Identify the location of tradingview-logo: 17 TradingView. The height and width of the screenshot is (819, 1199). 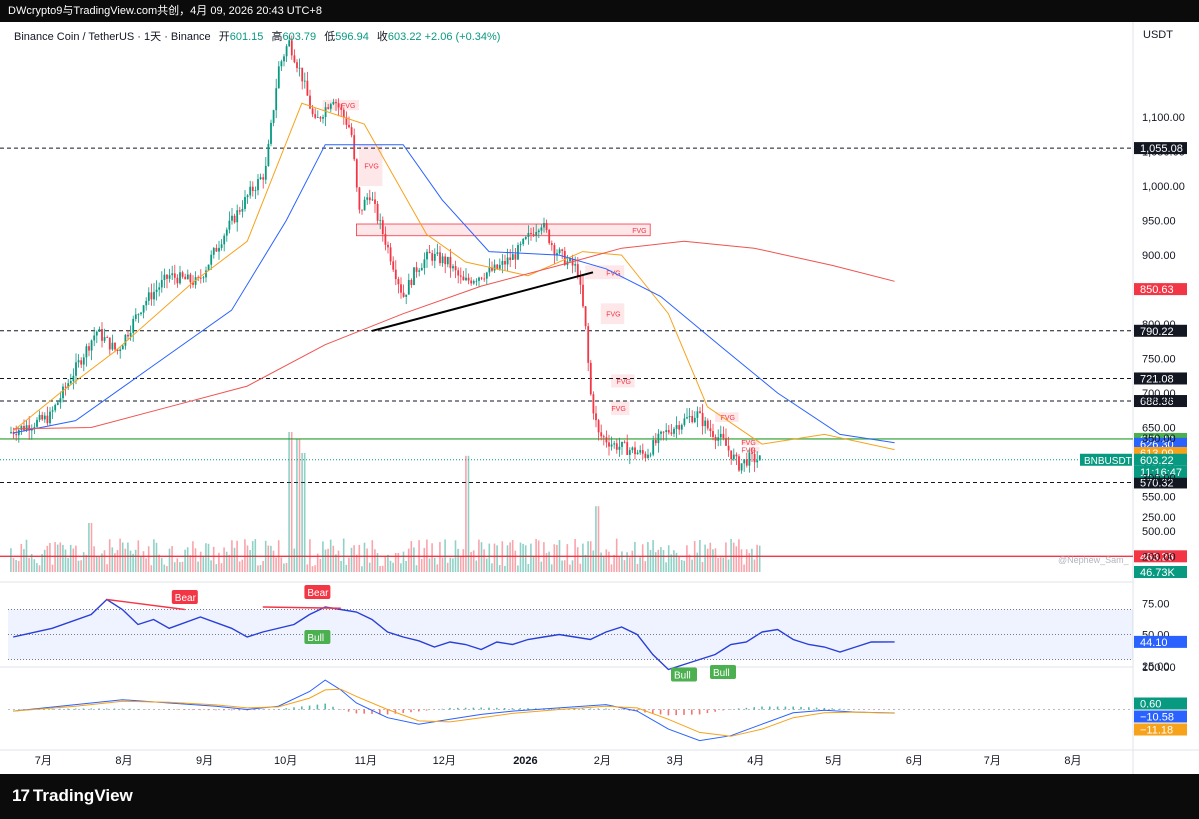
(72, 796).